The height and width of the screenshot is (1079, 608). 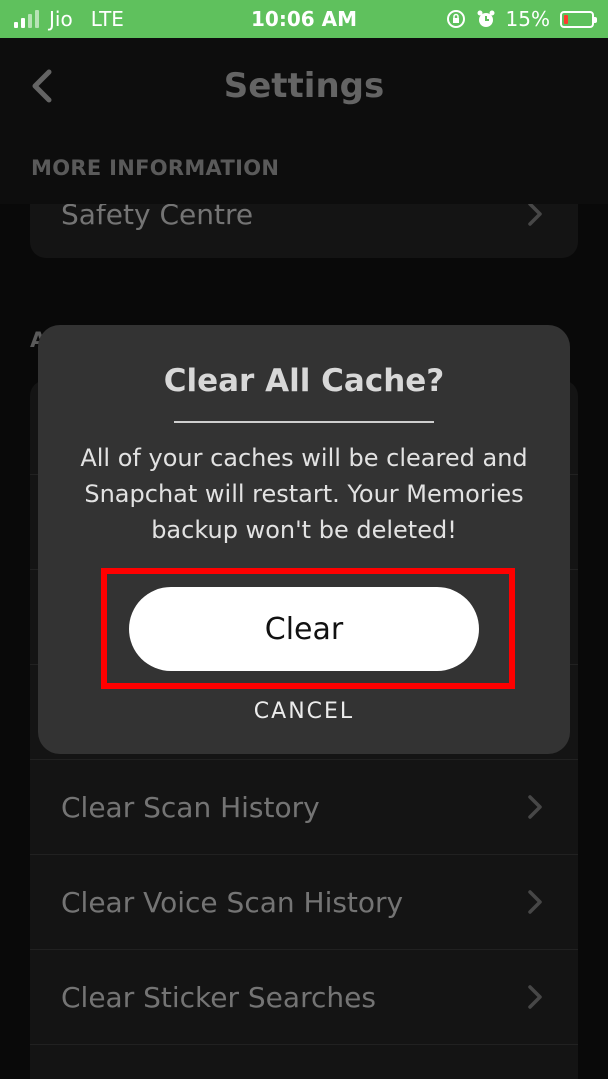 What do you see at coordinates (26, 19) in the screenshot?
I see `signal-icon` at bounding box center [26, 19].